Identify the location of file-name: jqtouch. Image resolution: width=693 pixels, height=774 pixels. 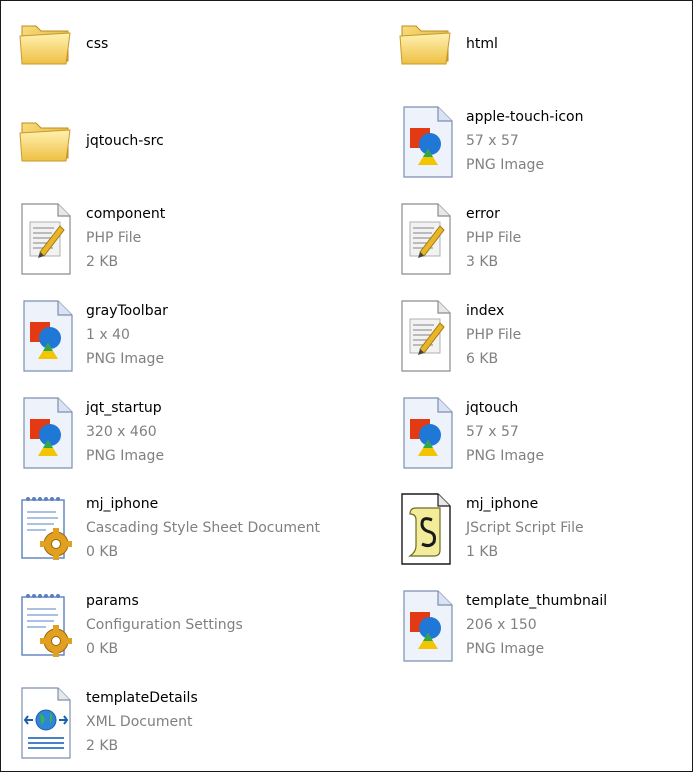
(492, 408).